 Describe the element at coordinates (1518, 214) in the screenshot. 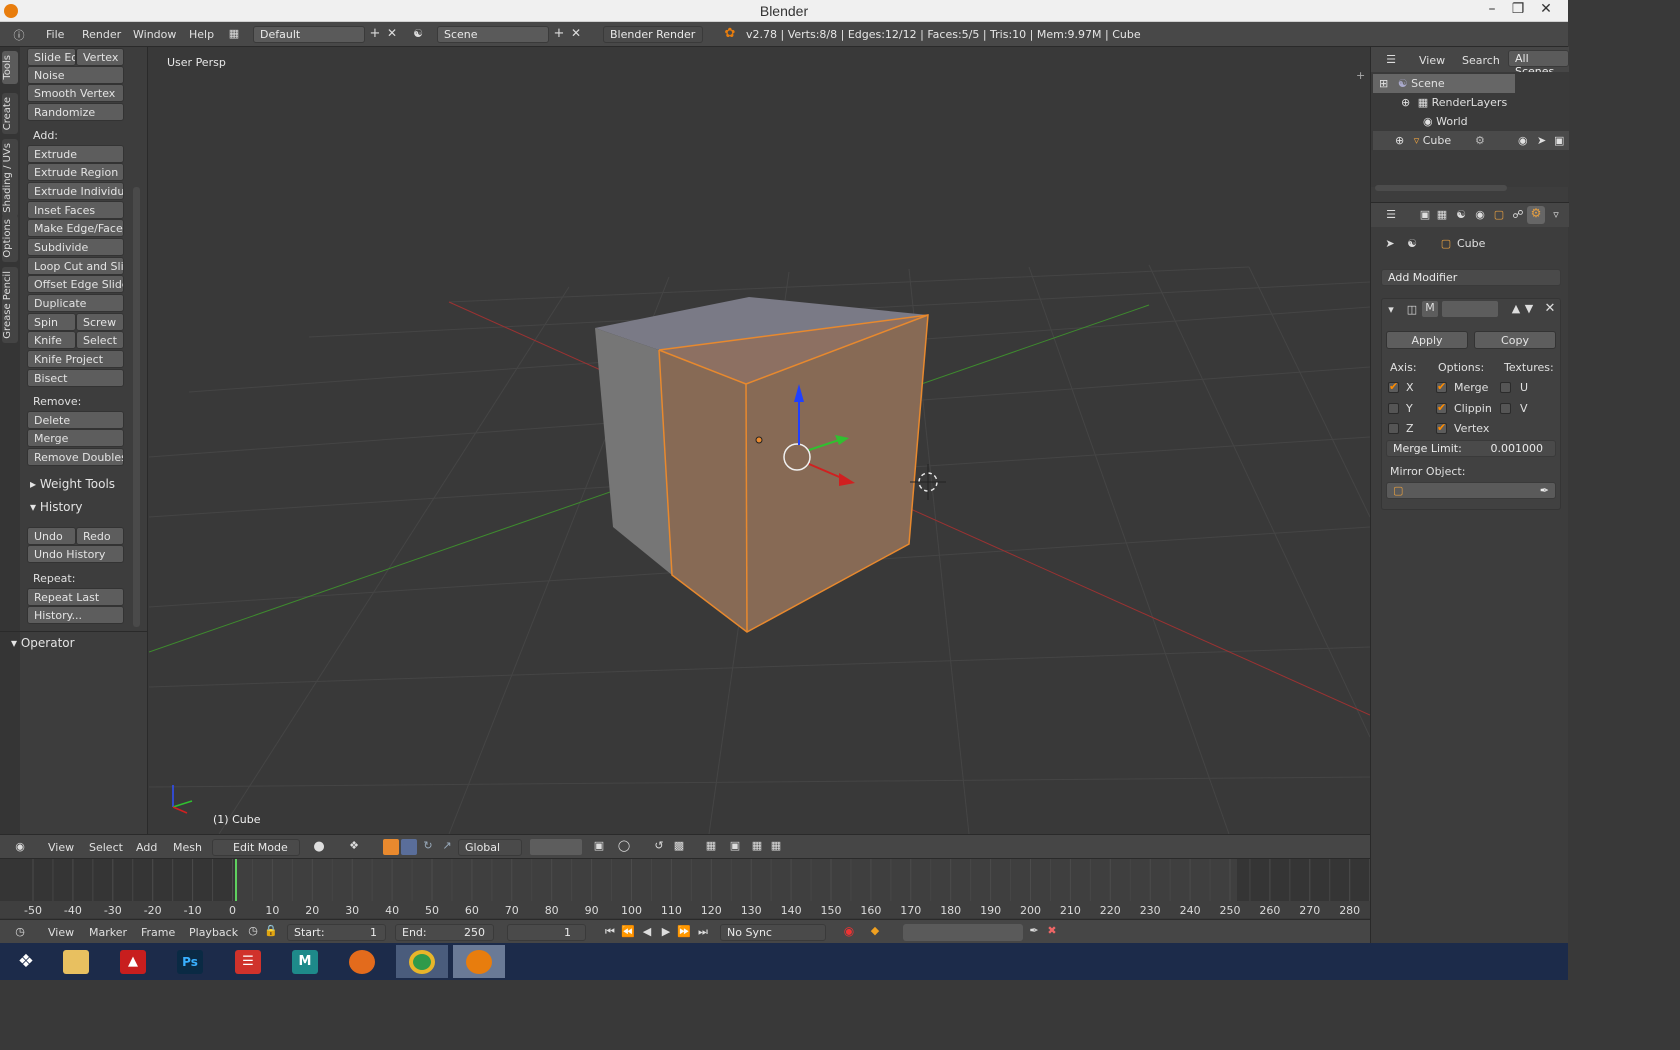

I see `constraints-tab-icon: ☍` at that location.